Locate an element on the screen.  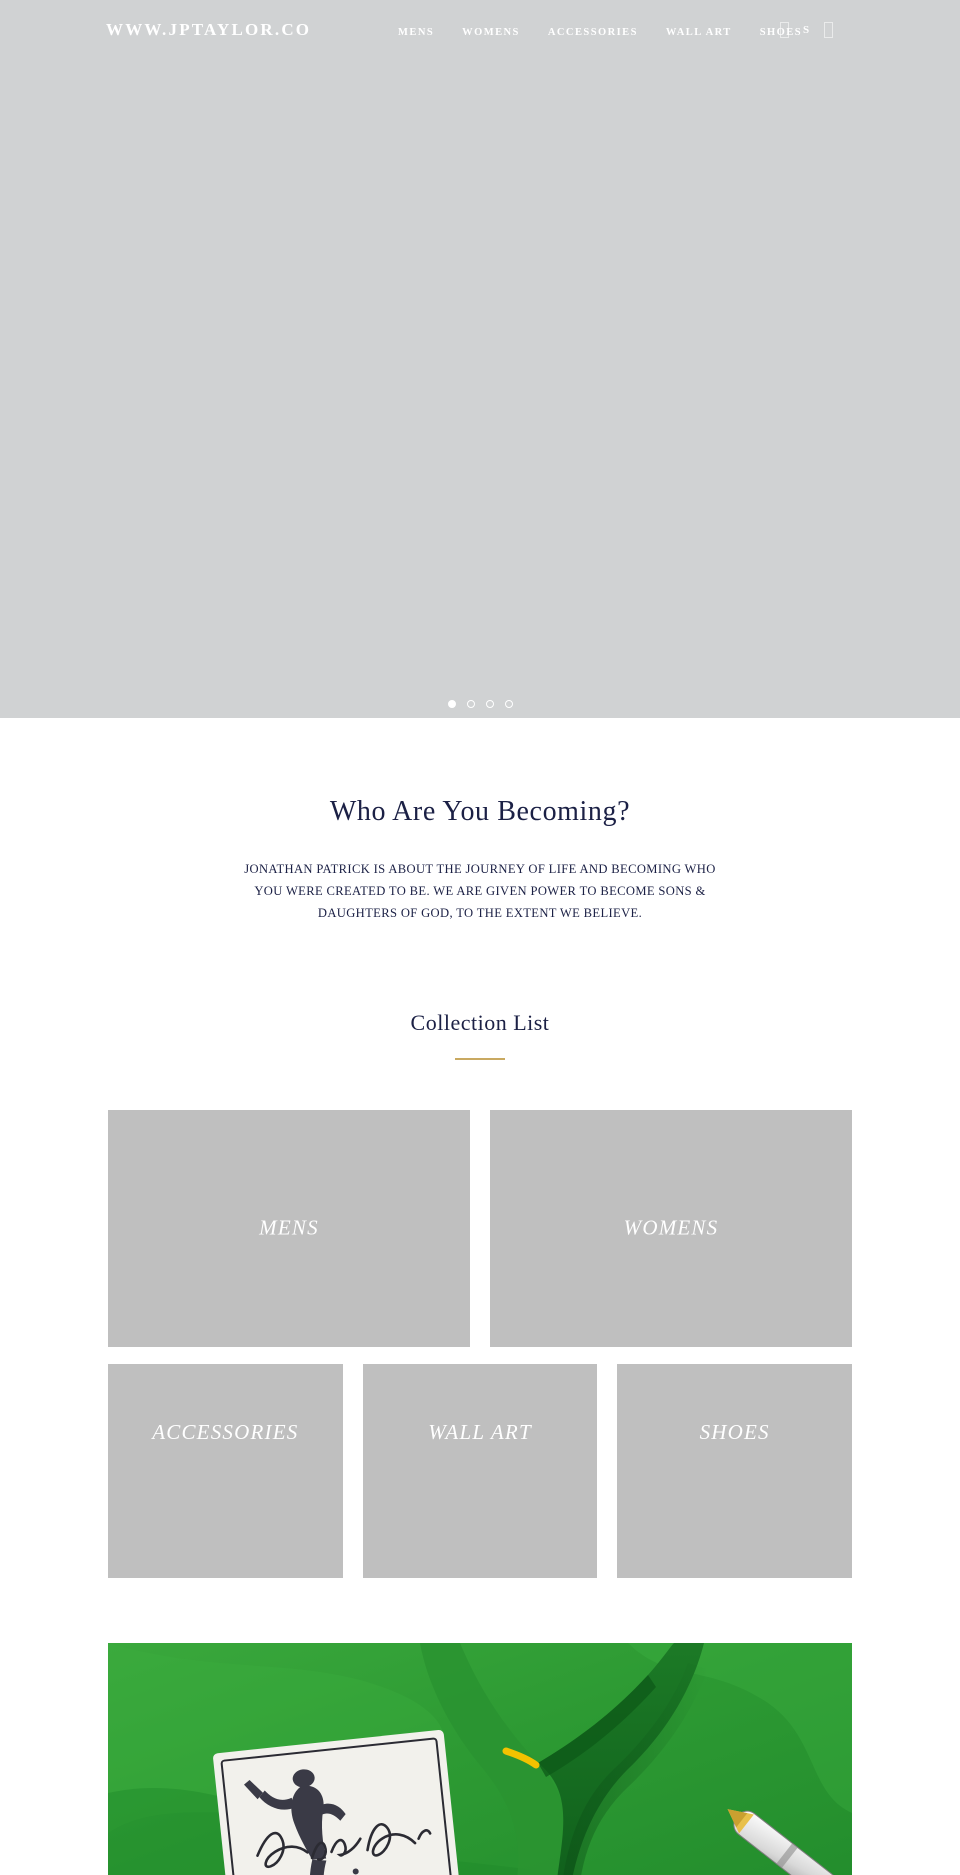
feature-image is located at coordinates (480, 1758).